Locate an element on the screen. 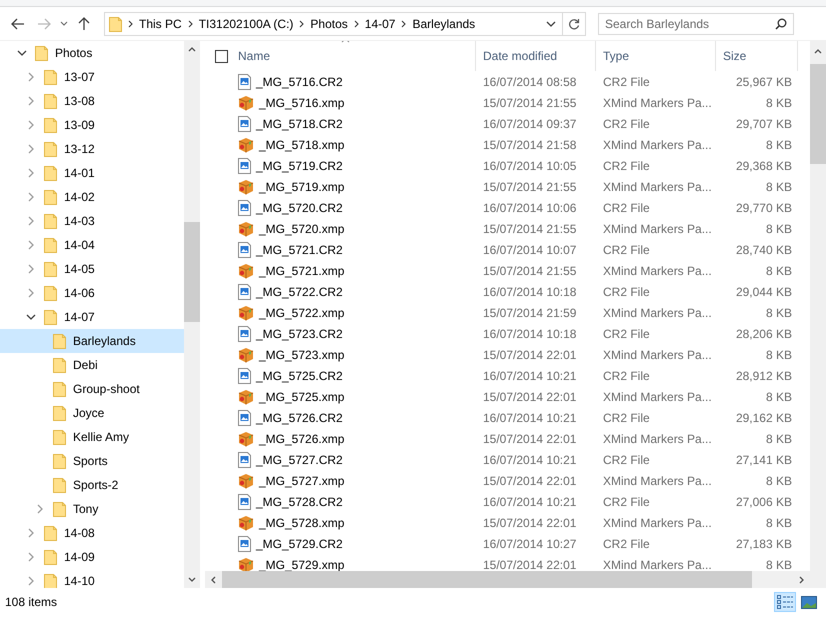 This screenshot has height=623, width=826. date-cell-text: 16/07/2014 10:18 is located at coordinates (530, 333).